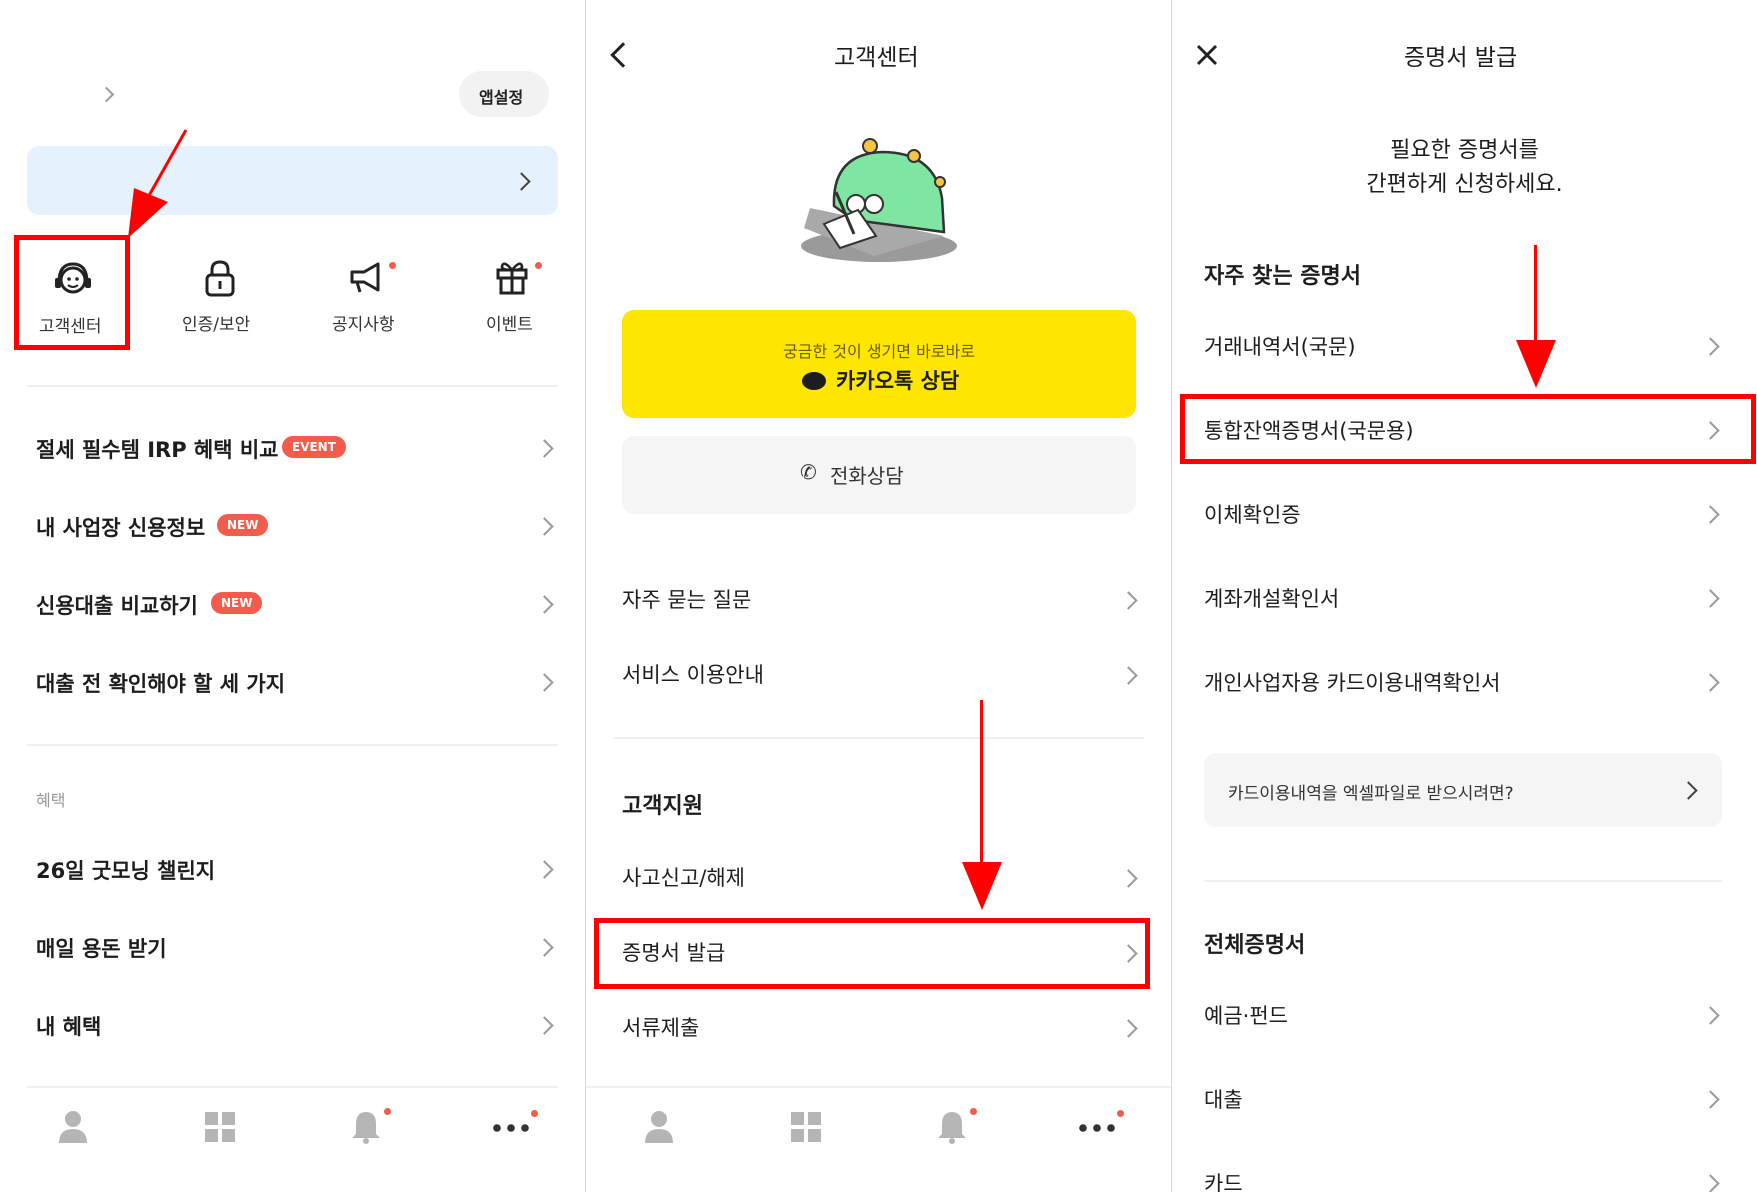  I want to click on list-item: 절세 필수템 IRP 혜택 비교 EVENT, so click(296, 448).